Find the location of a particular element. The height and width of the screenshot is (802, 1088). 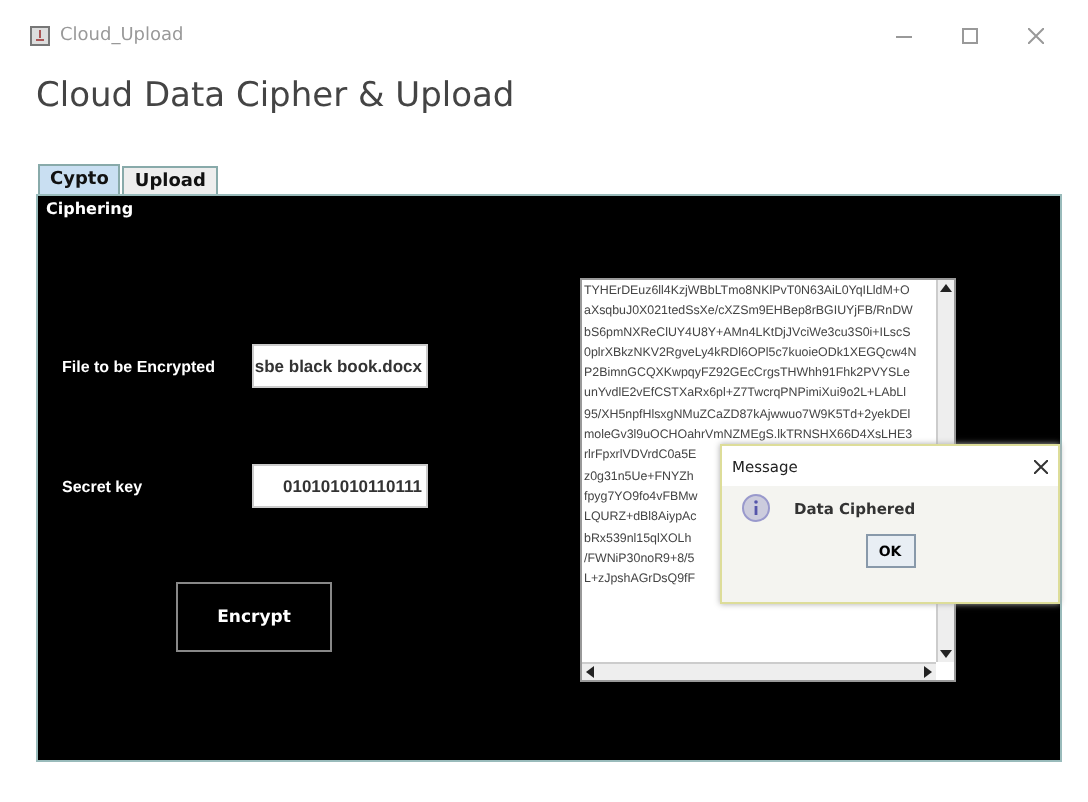

panel-title: Ciphering is located at coordinates (90, 210).